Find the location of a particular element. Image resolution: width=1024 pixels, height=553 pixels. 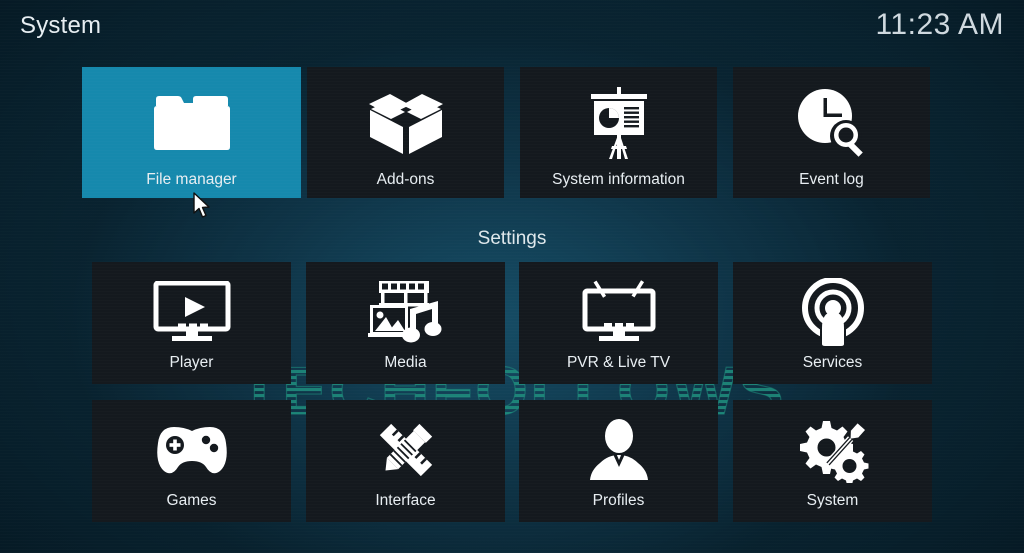

tile-label: Media is located at coordinates (405, 362).